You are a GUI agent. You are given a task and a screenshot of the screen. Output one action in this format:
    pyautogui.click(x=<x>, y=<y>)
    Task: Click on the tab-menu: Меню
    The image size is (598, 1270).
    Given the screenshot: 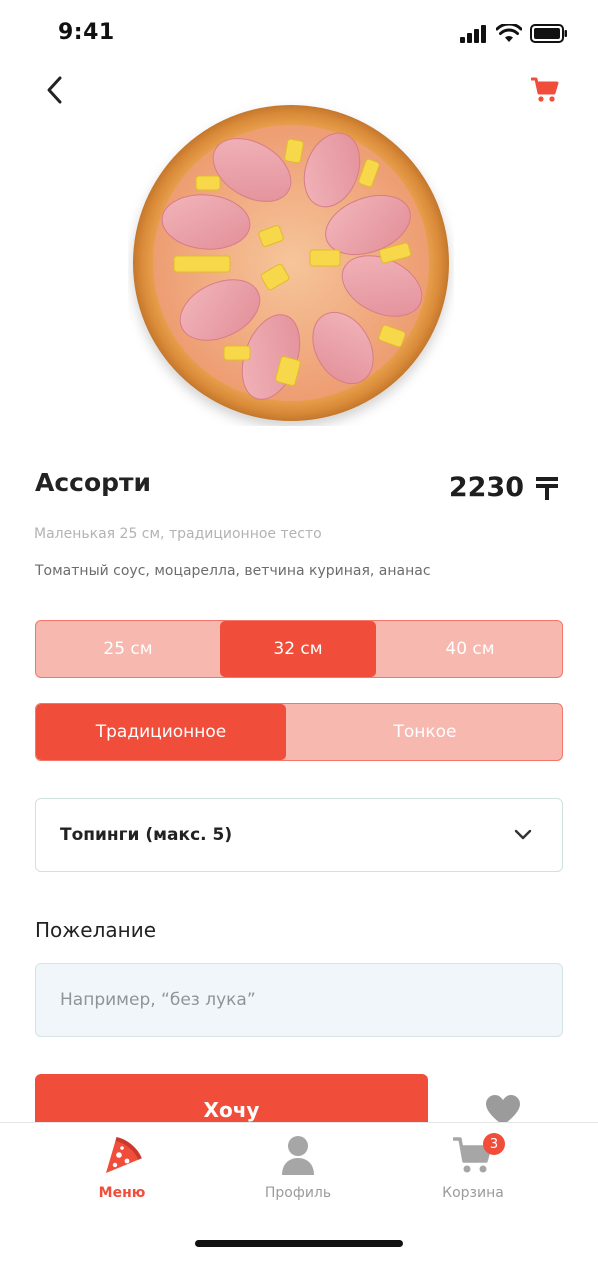 What is the action you would take?
    pyautogui.click(x=122, y=1168)
    